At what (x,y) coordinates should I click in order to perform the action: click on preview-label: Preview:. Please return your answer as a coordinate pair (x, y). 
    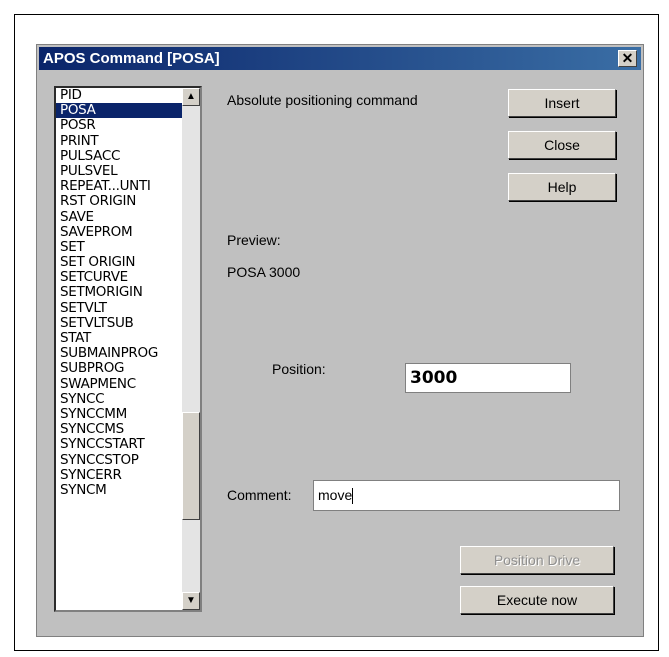
    Looking at the image, I should click on (254, 240).